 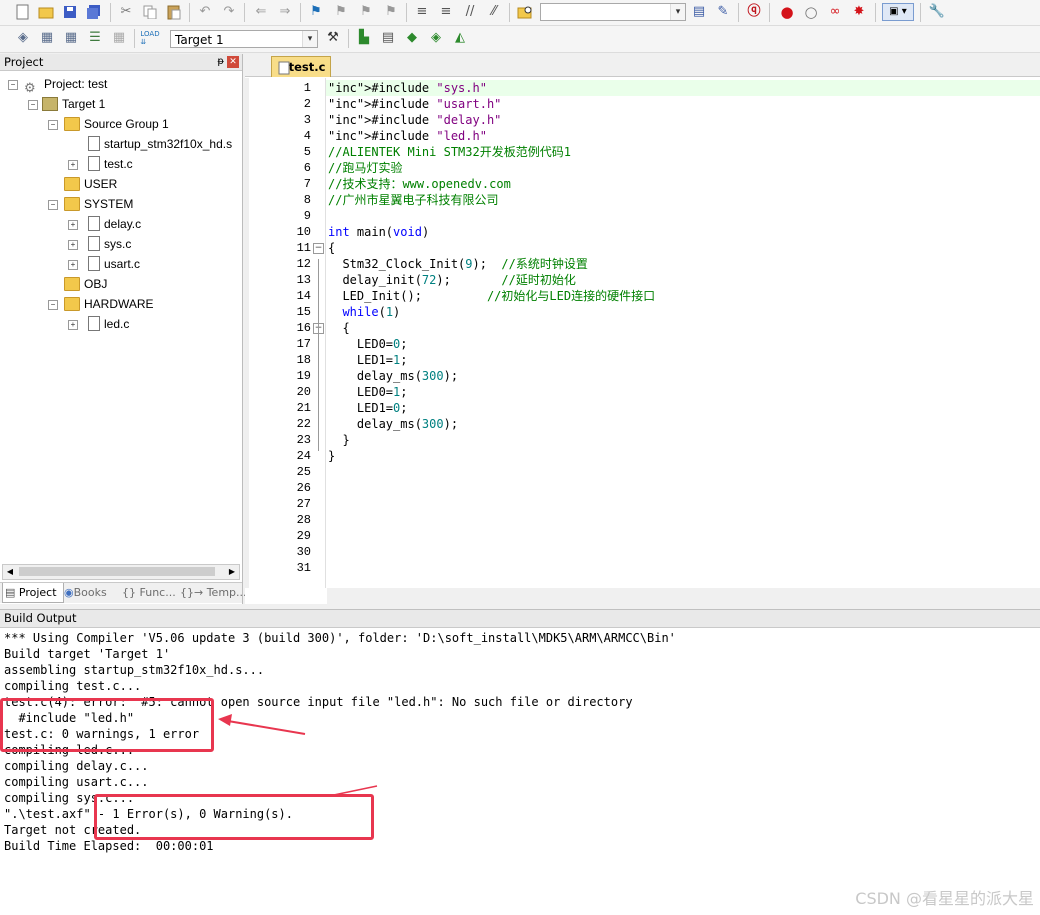 I want to click on comment-icon: //, so click(x=470, y=12).